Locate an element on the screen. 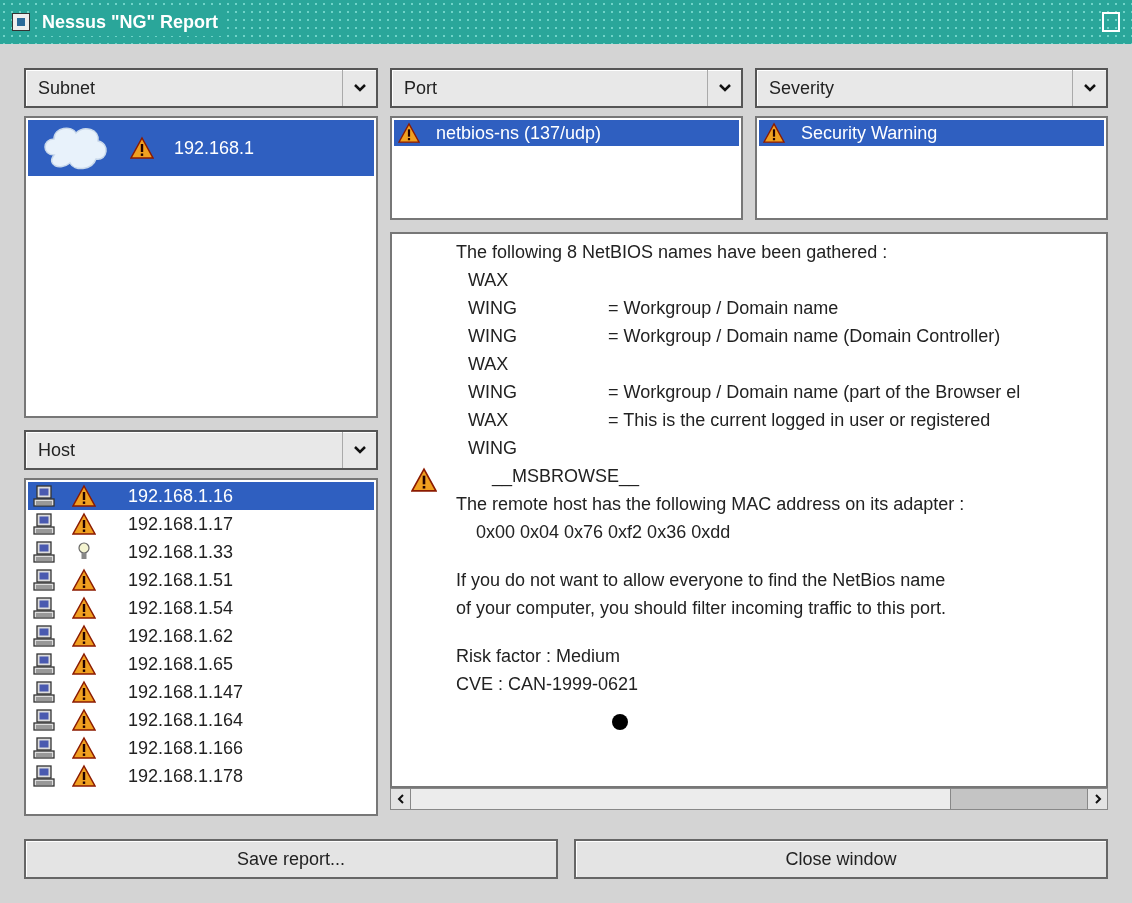  report-line: of your computer, you should filter incoming traffic to this port. is located at coordinates (701, 608).